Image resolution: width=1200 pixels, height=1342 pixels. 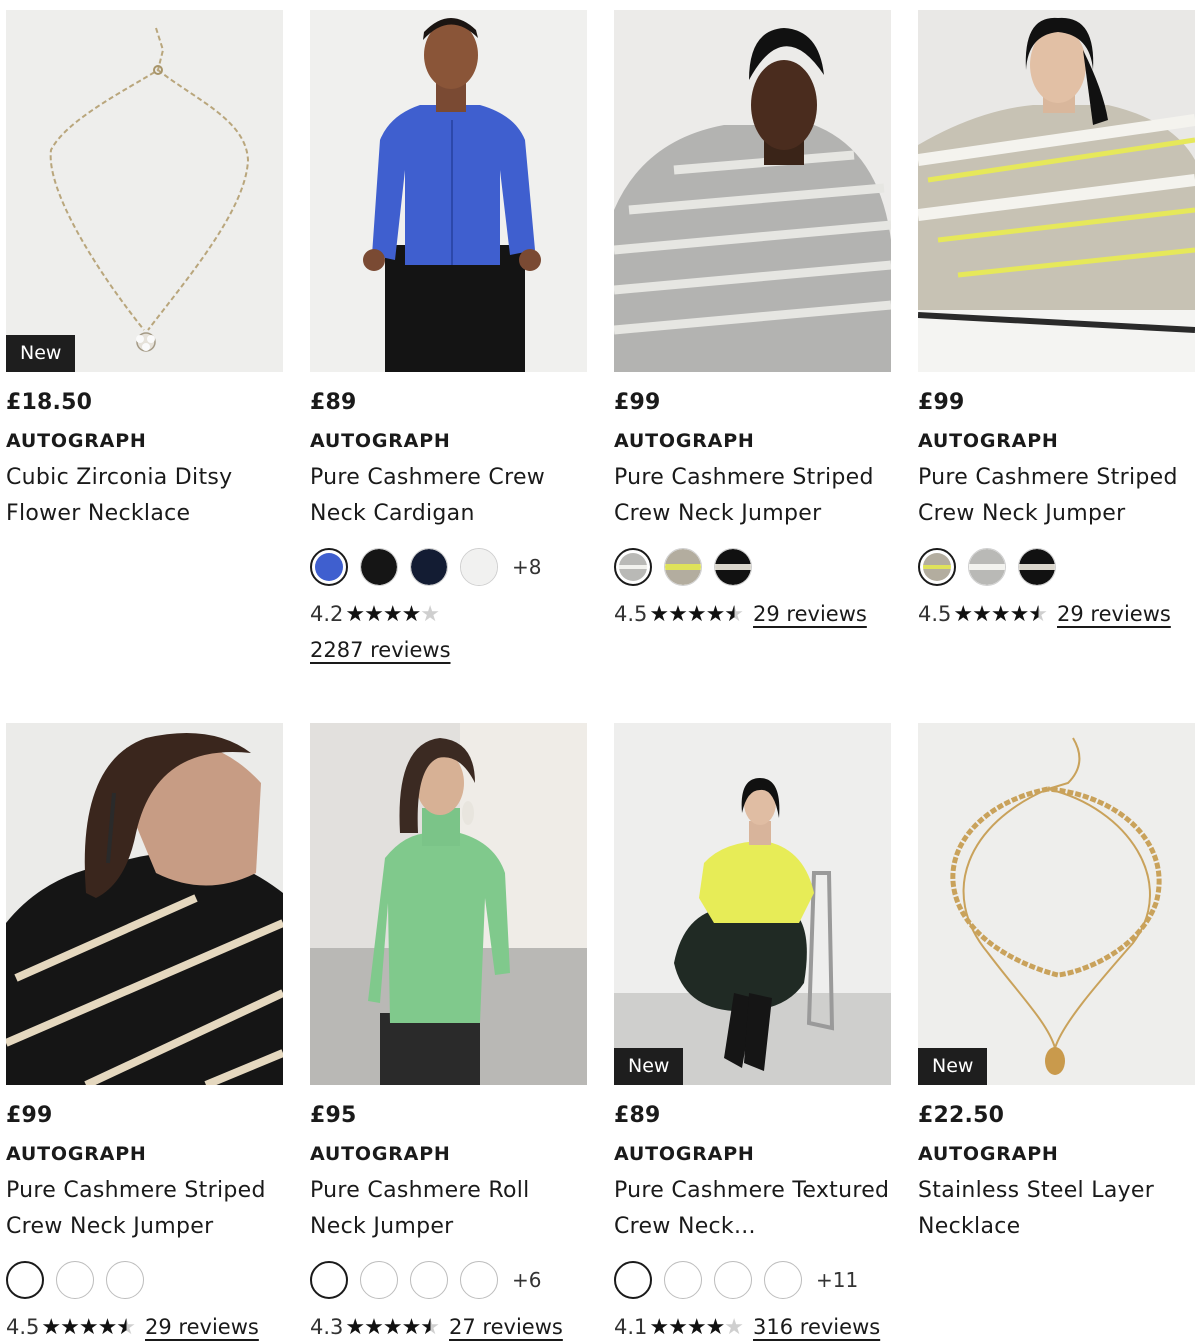 I want to click on more-colours: +11, so click(x=837, y=1280).